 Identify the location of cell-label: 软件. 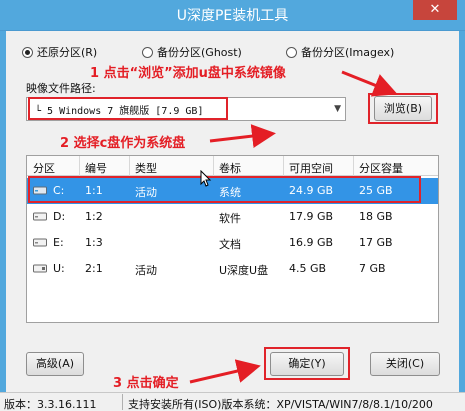
(230, 218).